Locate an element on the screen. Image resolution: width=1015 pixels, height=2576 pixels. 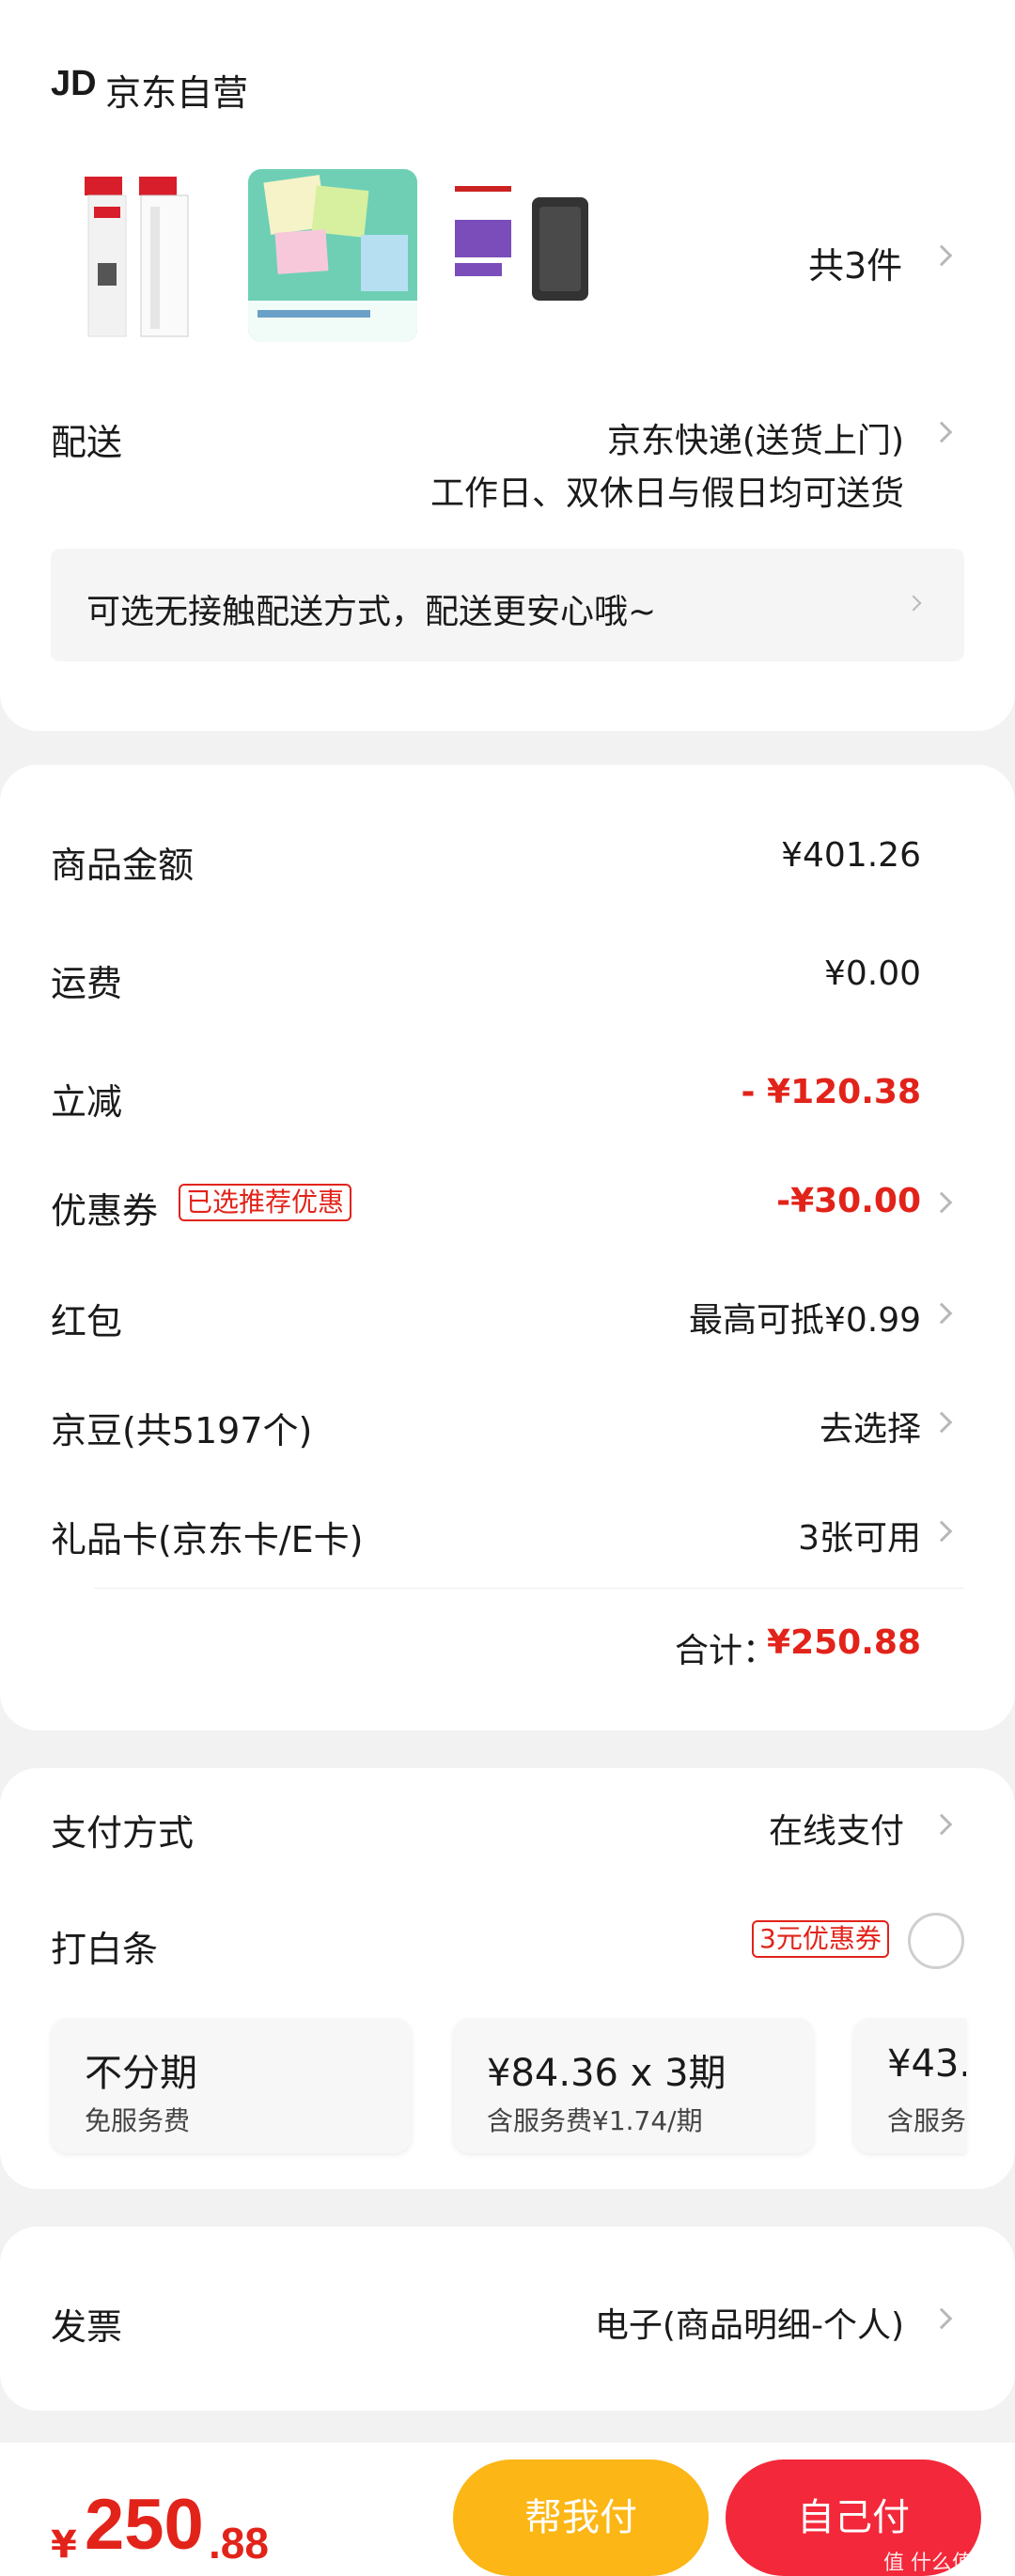
redpack-label: 红包 is located at coordinates (87, 1322).